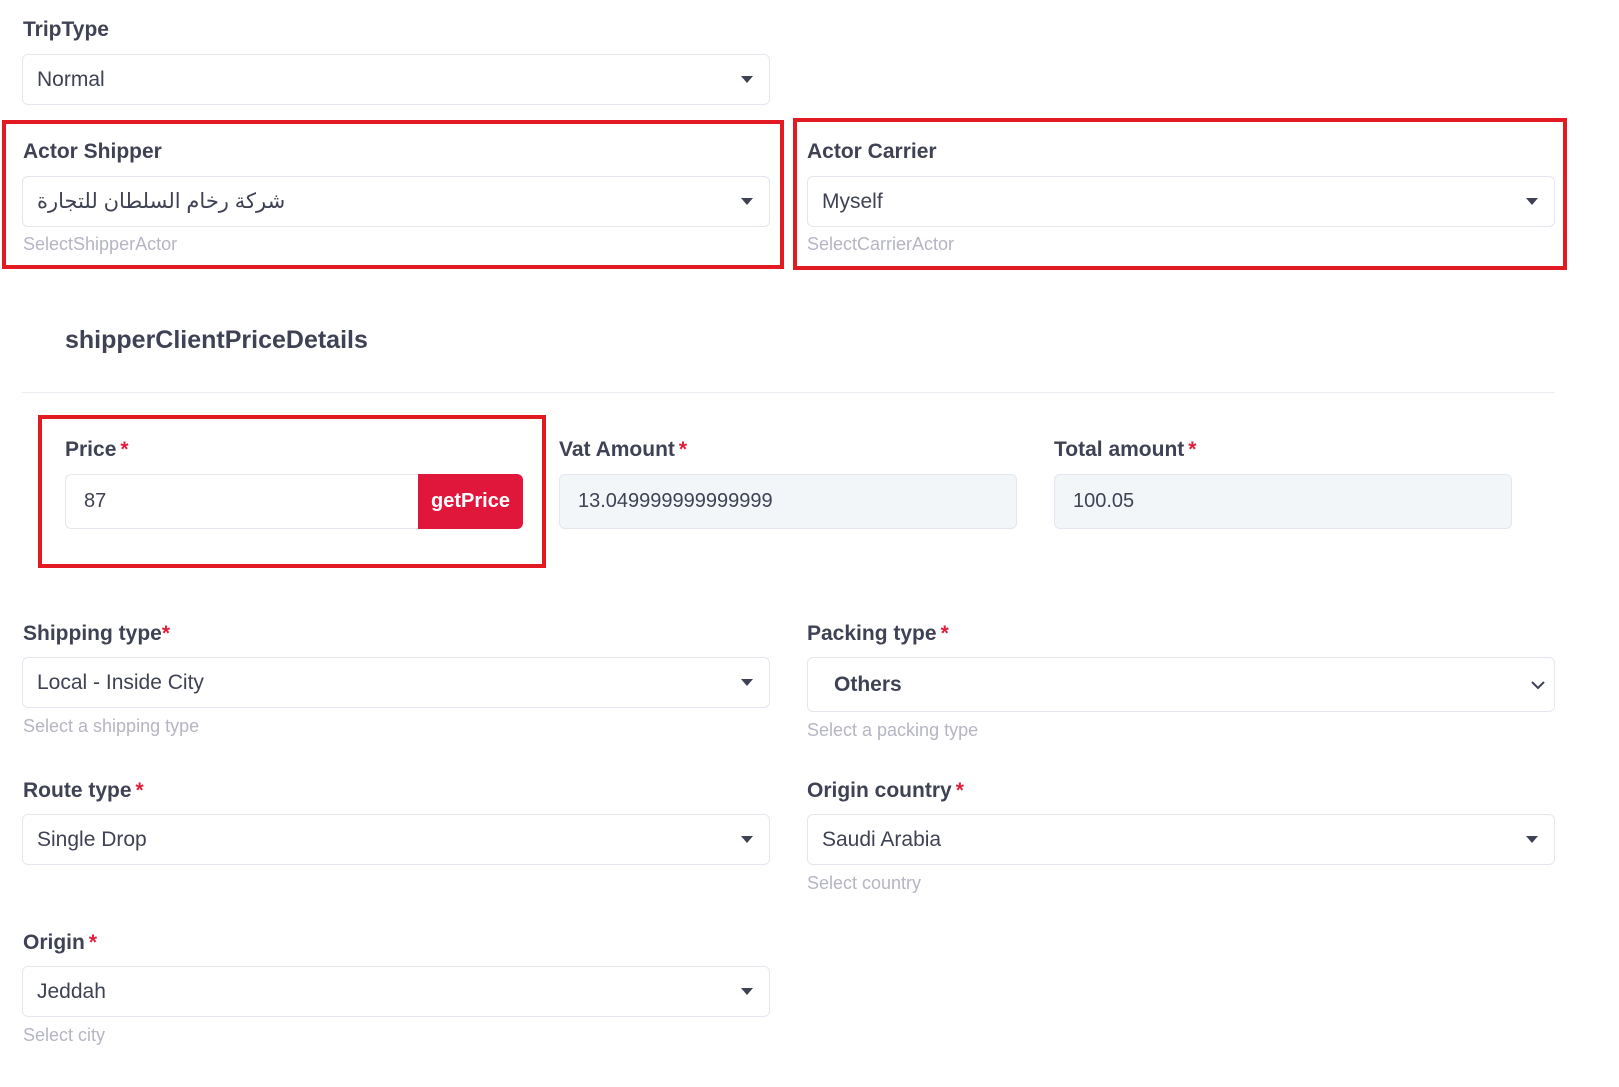 Image resolution: width=1619 pixels, height=1087 pixels. What do you see at coordinates (54, 942) in the screenshot?
I see `origin-label-text: Origin` at bounding box center [54, 942].